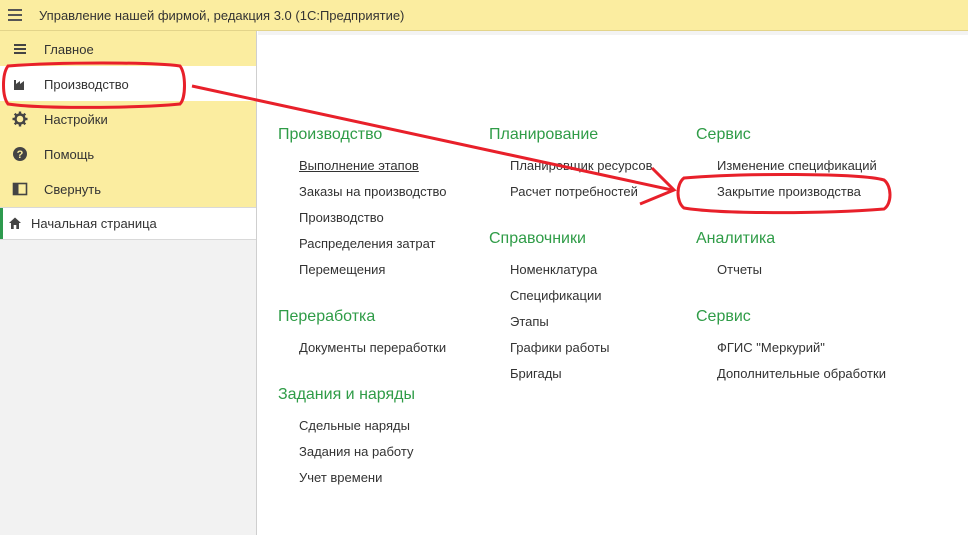 The width and height of the screenshot is (968, 535). I want to click on collapse-icon, so click(20, 189).